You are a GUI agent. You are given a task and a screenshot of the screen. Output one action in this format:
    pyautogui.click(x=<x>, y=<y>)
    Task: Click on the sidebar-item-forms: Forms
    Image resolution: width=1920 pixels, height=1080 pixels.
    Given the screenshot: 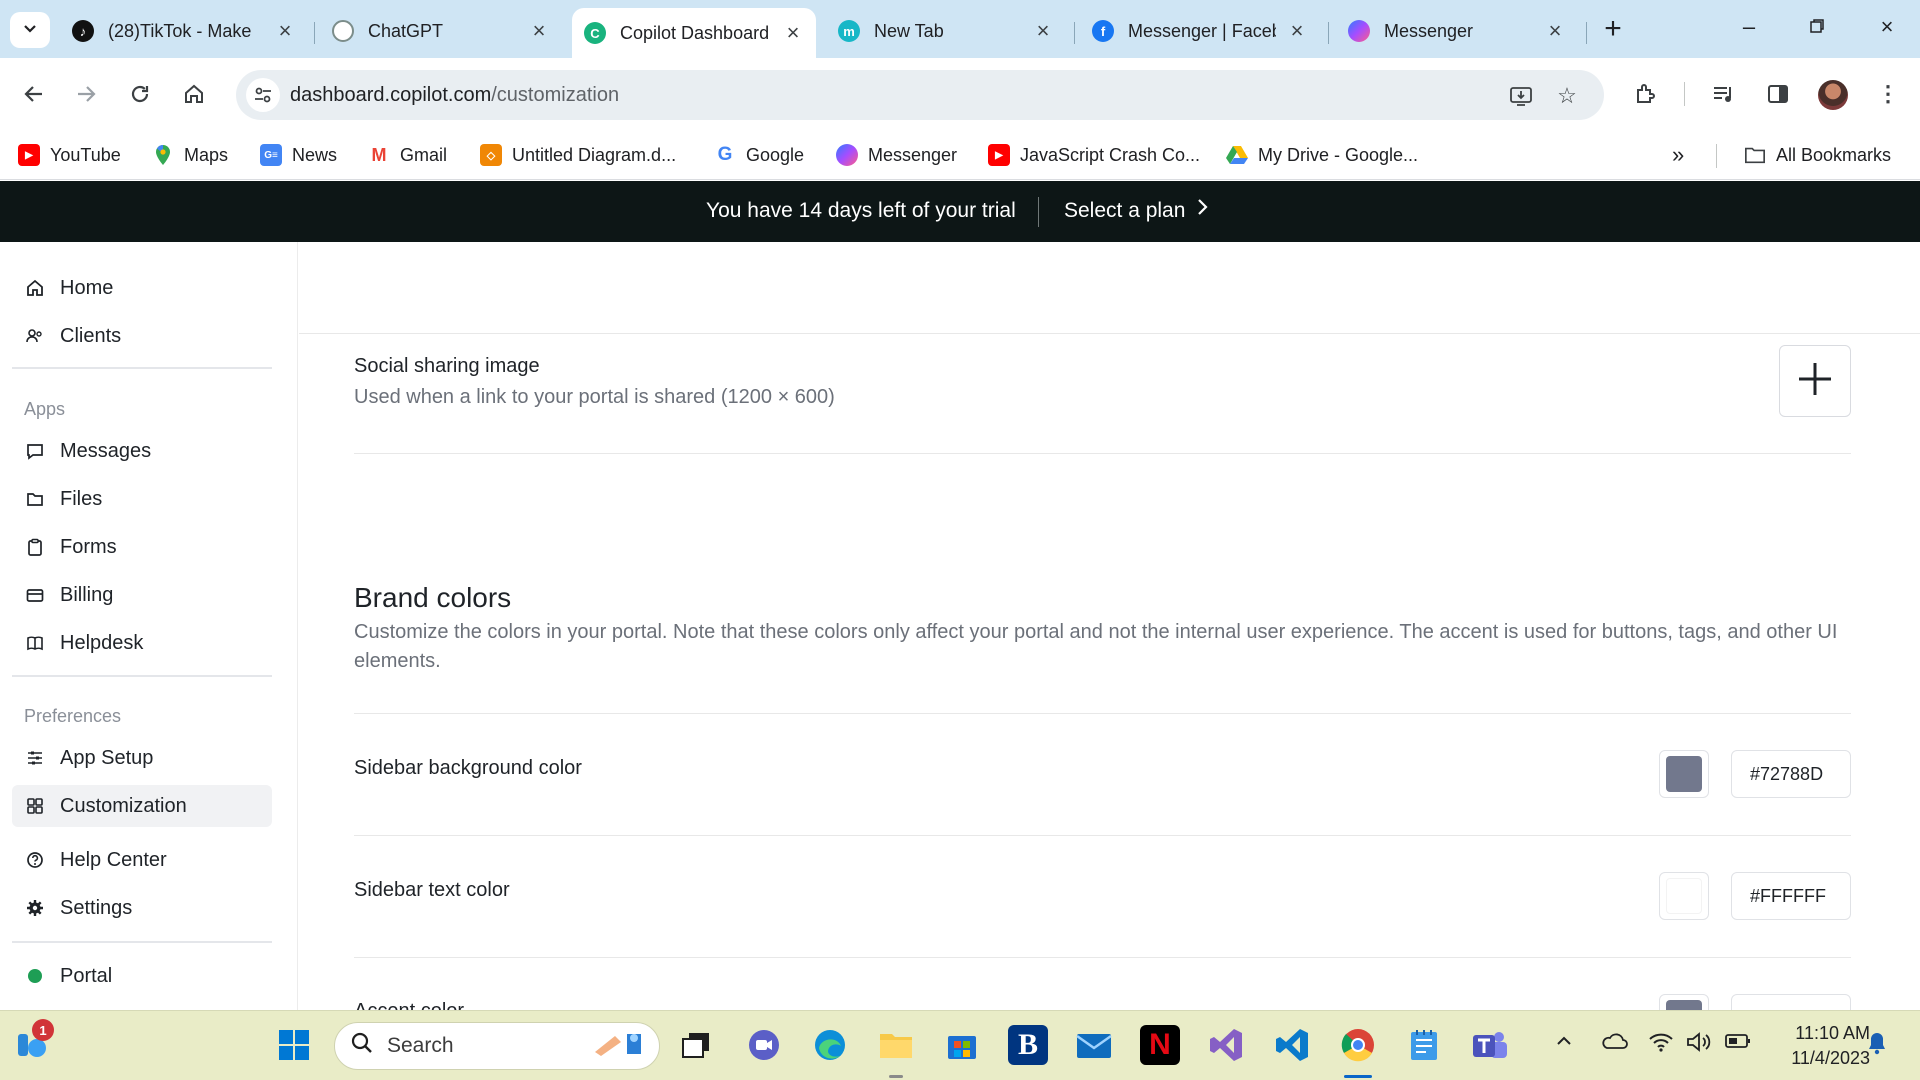 What is the action you would take?
    pyautogui.click(x=142, y=547)
    